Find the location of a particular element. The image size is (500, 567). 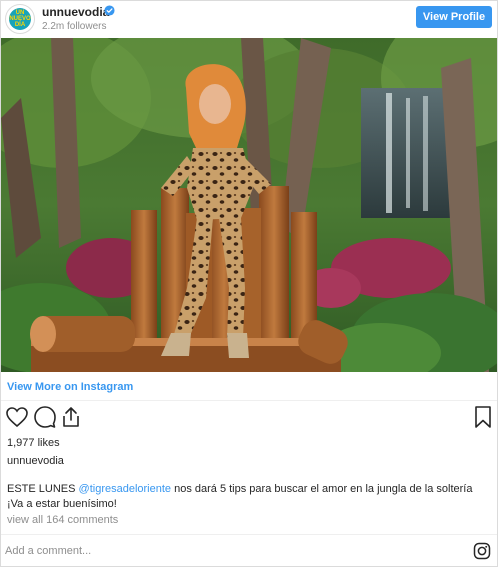

bookmark-icon is located at coordinates (483, 417).